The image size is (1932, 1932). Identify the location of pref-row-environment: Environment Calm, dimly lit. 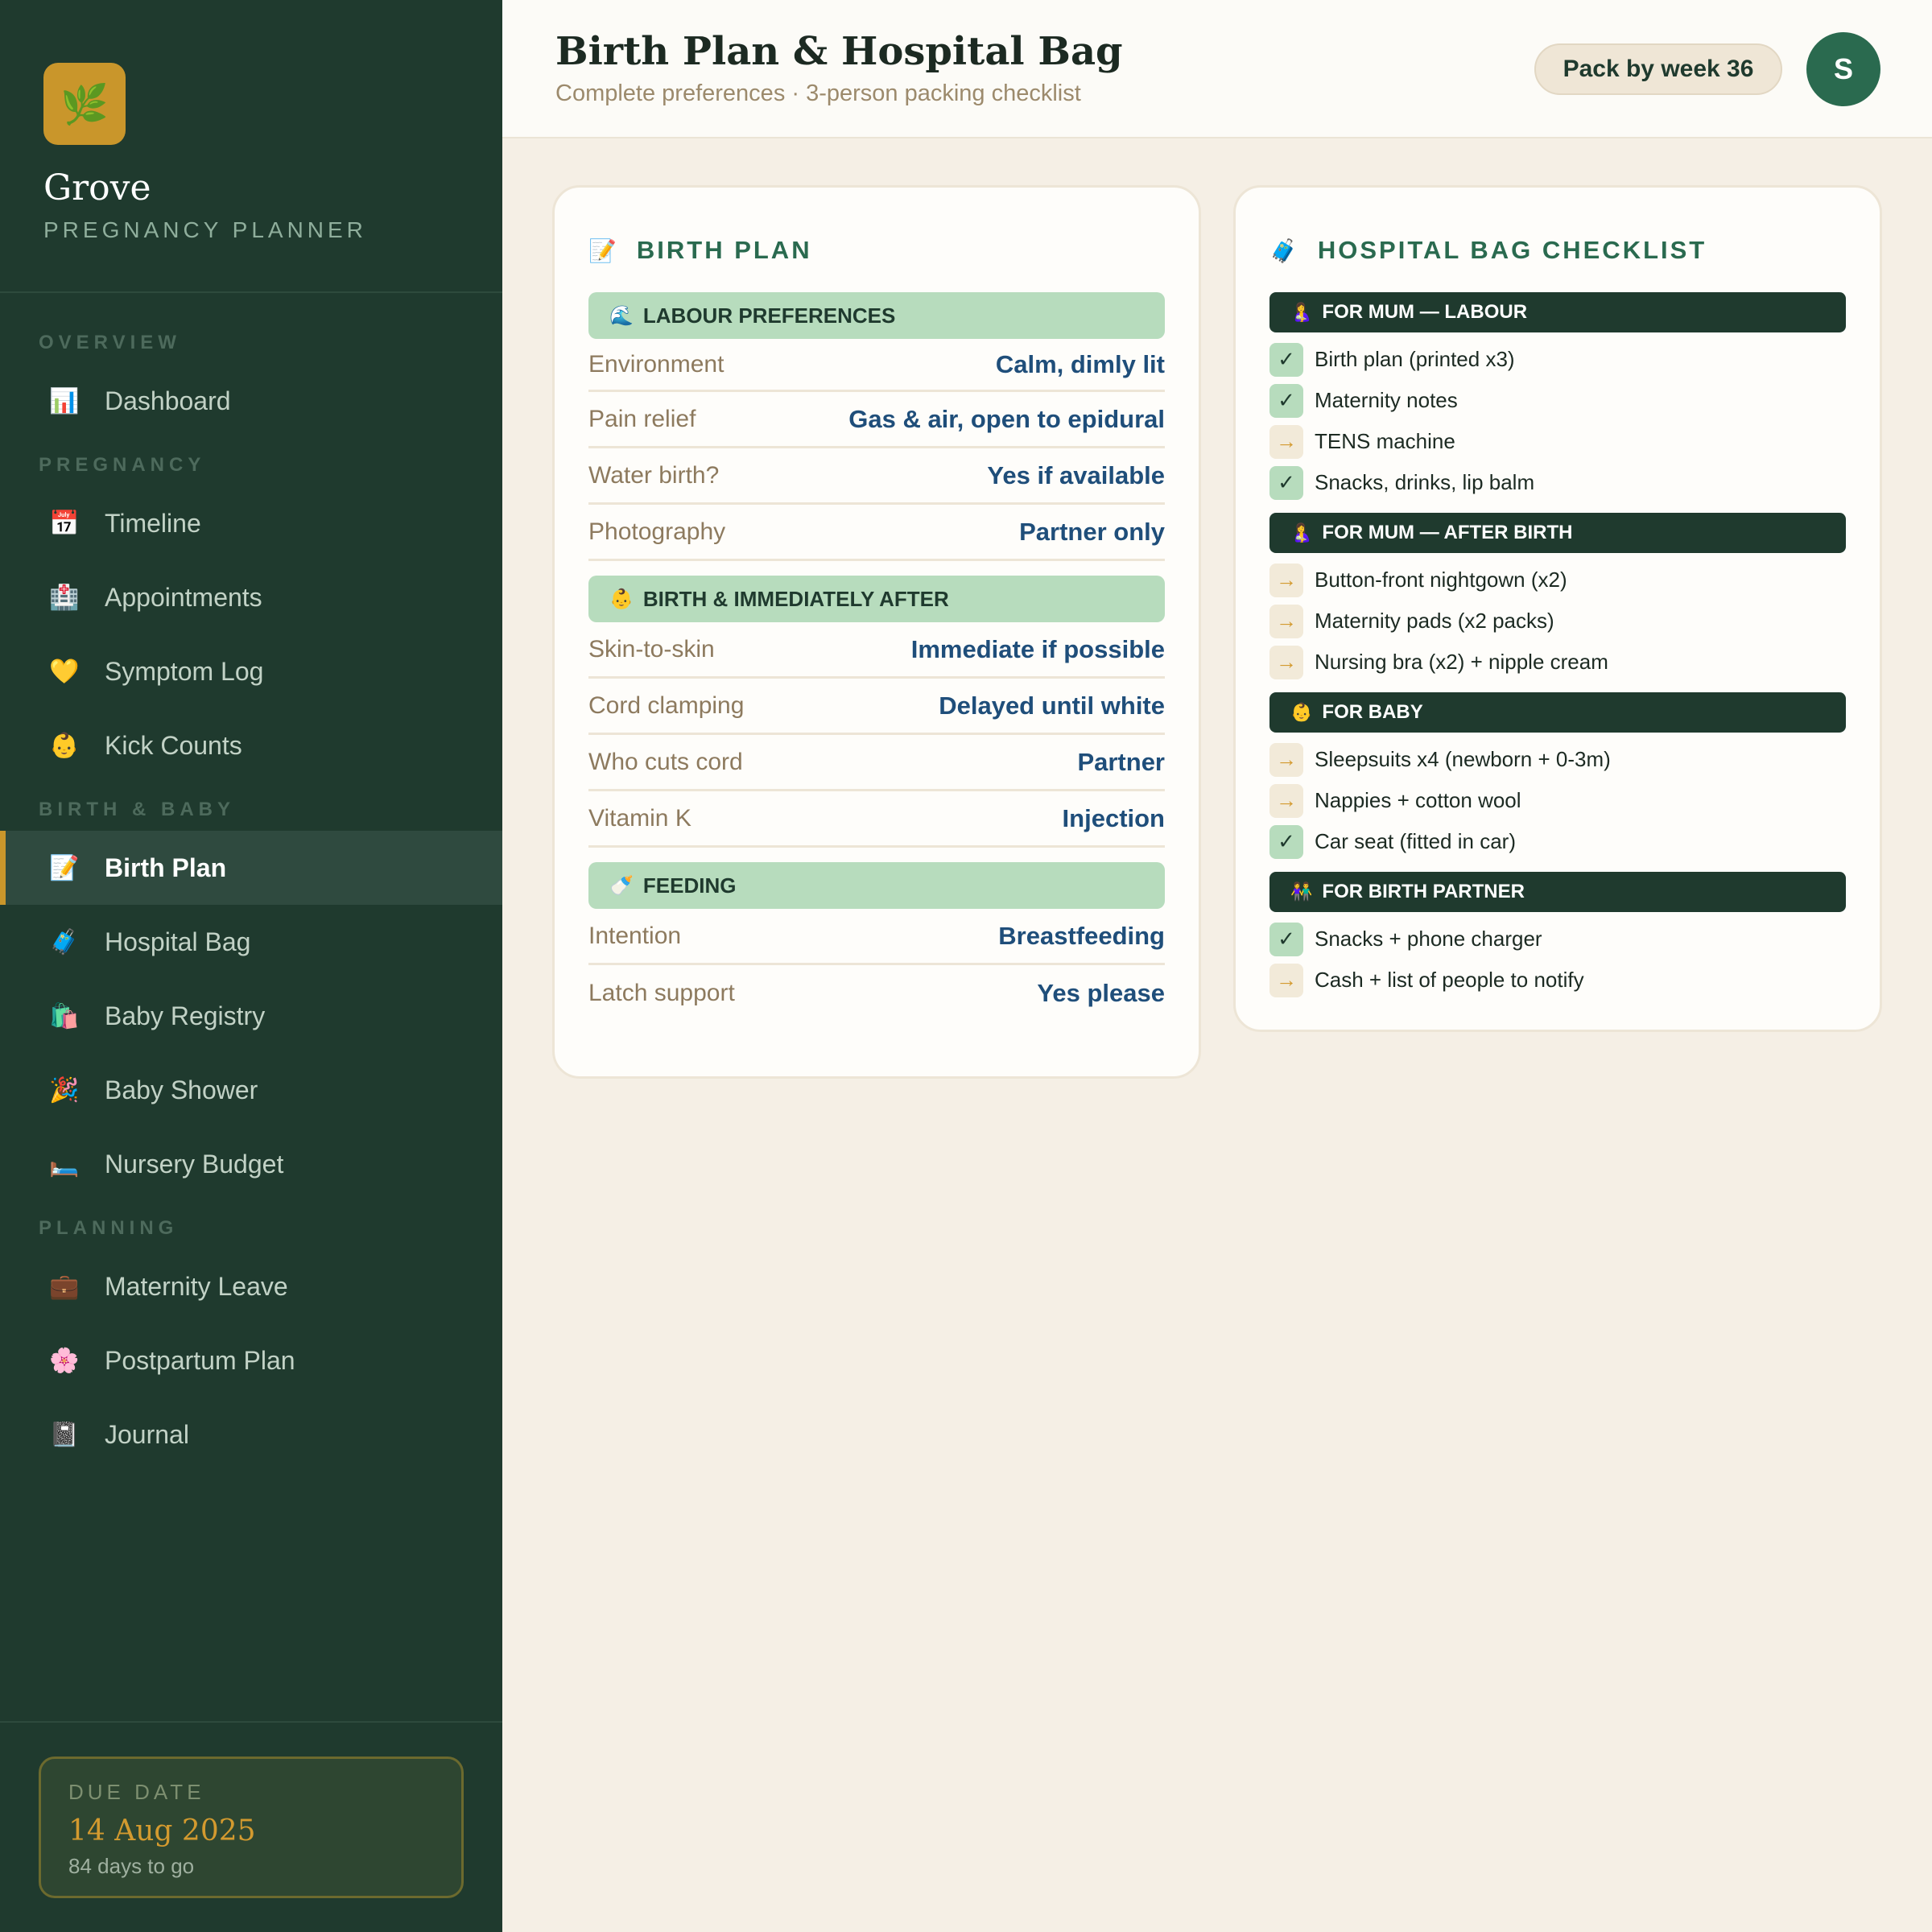
(876, 365).